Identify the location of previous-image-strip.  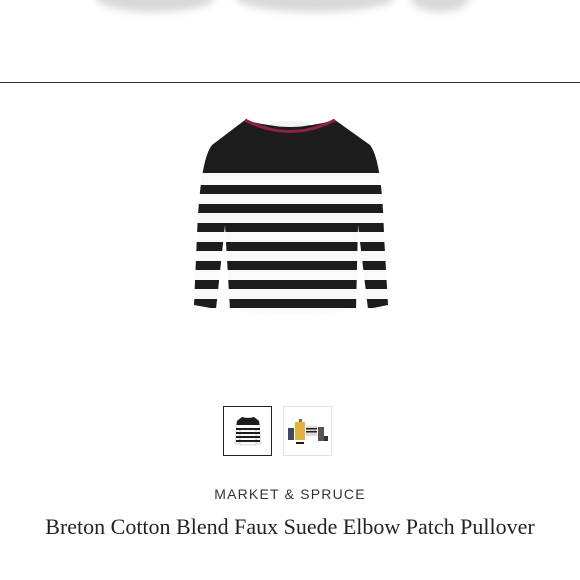
(290, 41).